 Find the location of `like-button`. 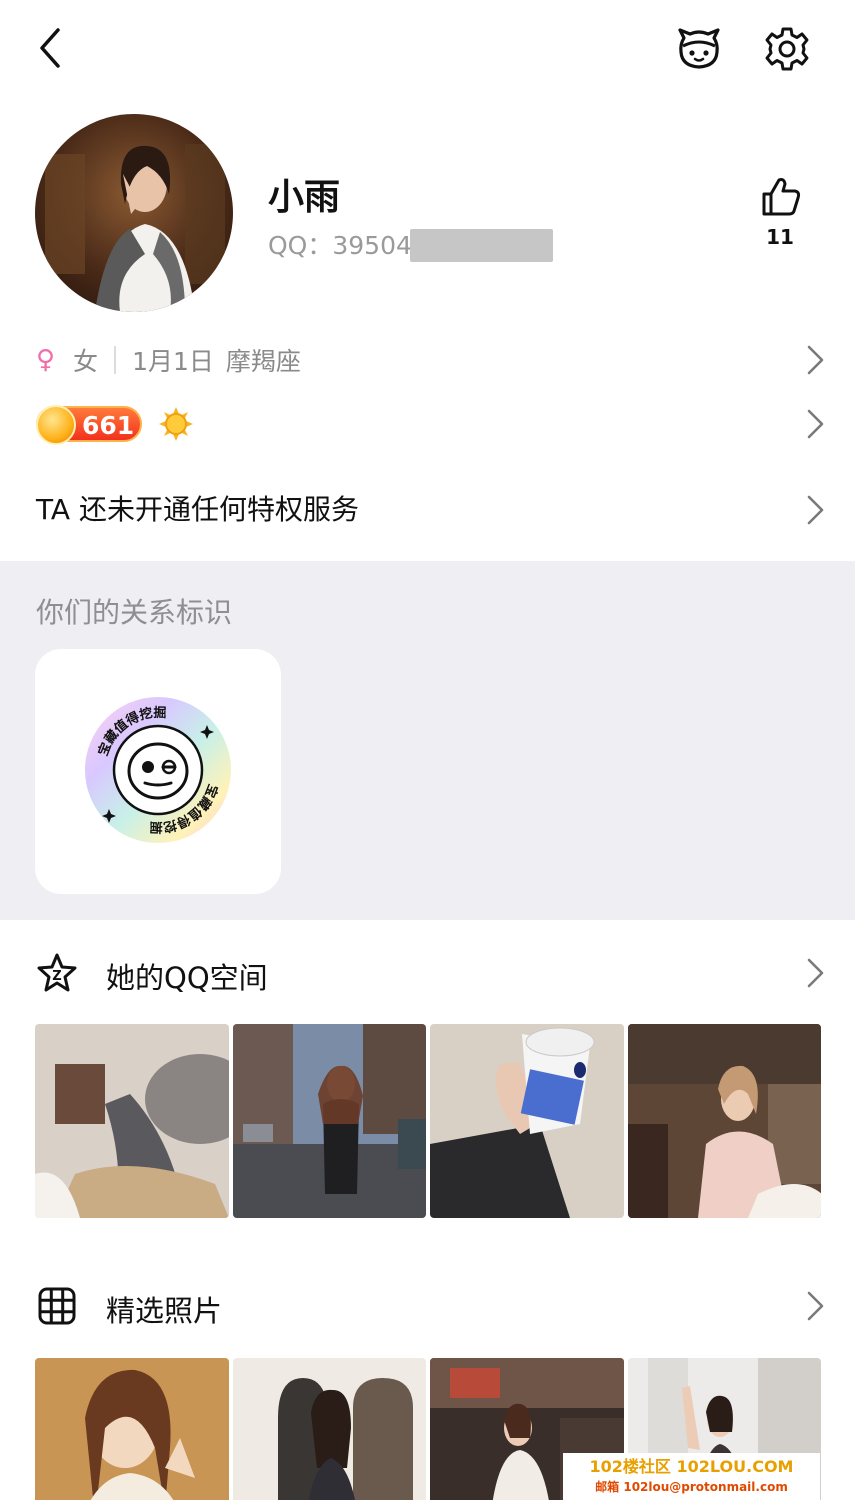

like-button is located at coordinates (781, 196).